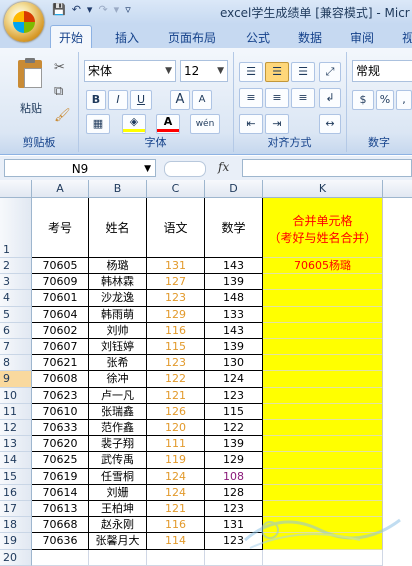  I want to click on select-all-corner, so click(16, 189).